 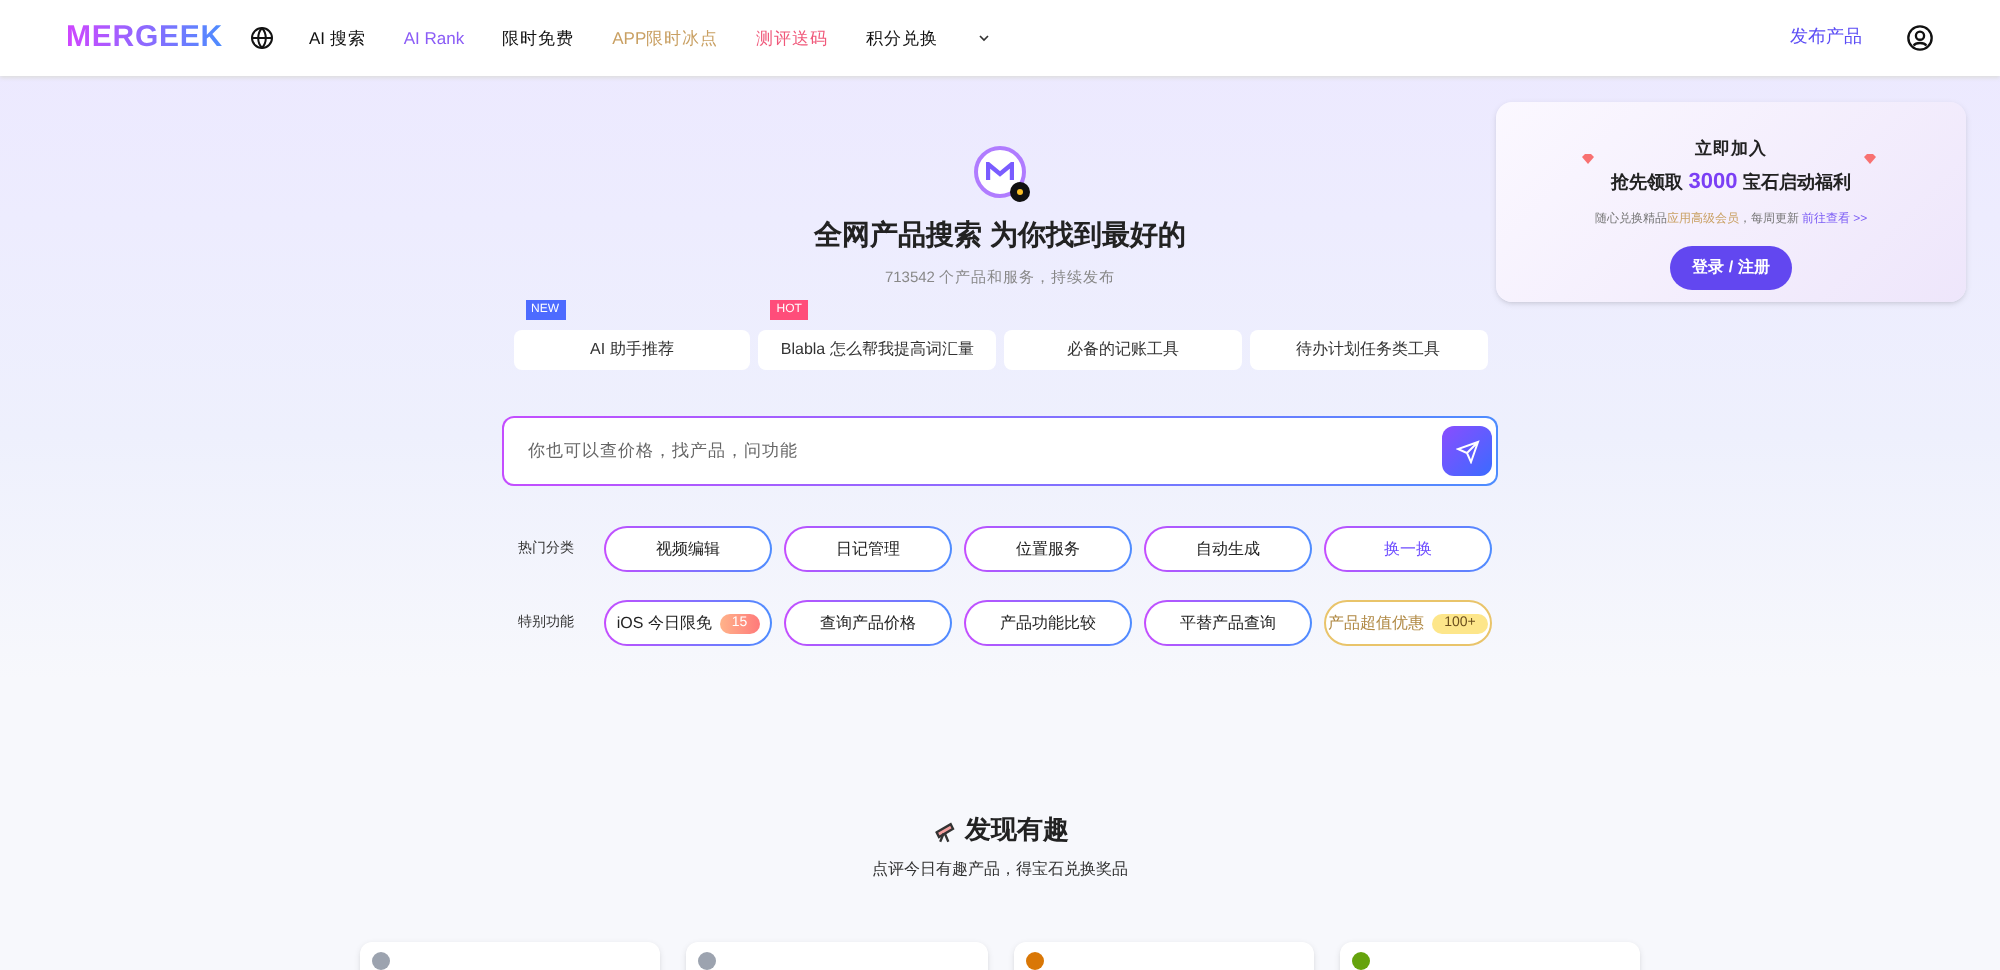 I want to click on refresh-button: 换一换, so click(x=1408, y=549).